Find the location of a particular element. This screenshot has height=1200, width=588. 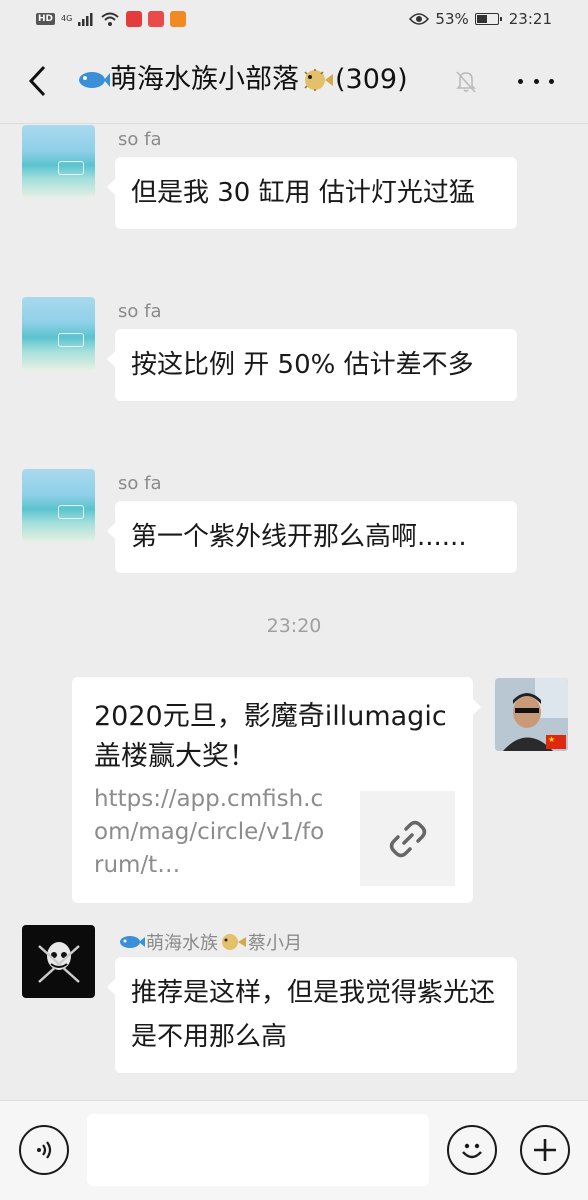

link-thumbnail is located at coordinates (407, 838).